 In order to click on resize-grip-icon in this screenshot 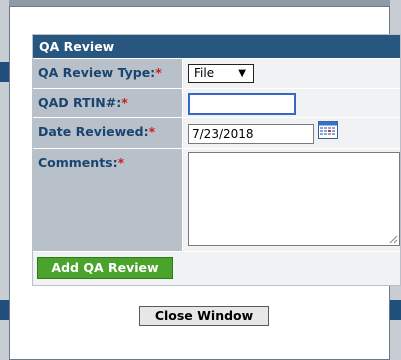, I will do `click(393, 239)`.